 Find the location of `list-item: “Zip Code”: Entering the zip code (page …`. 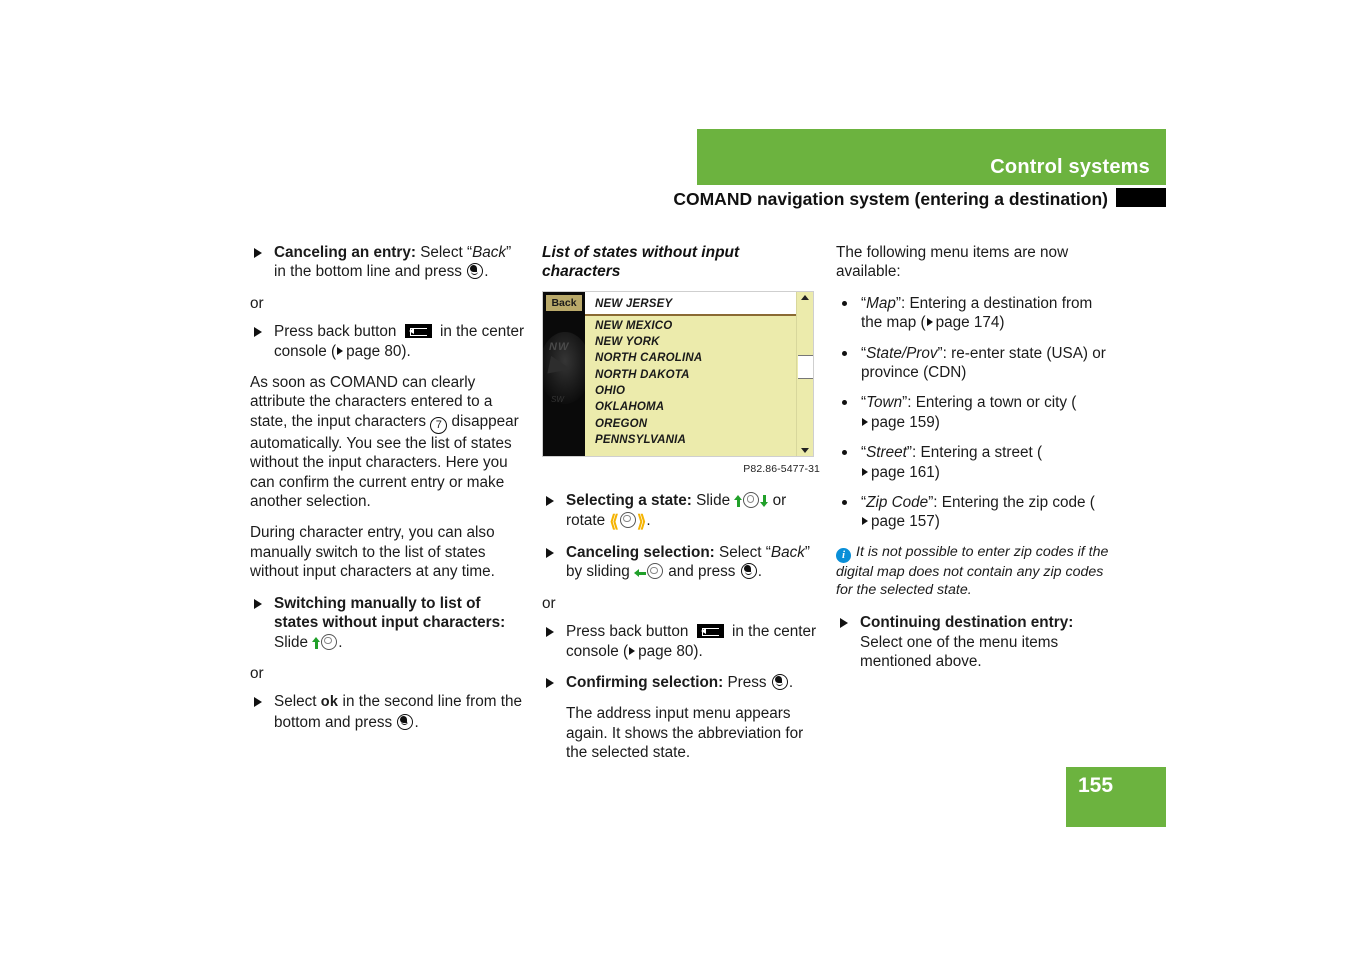

list-item: “Zip Code”: Entering the zip code (page … is located at coordinates (974, 512).